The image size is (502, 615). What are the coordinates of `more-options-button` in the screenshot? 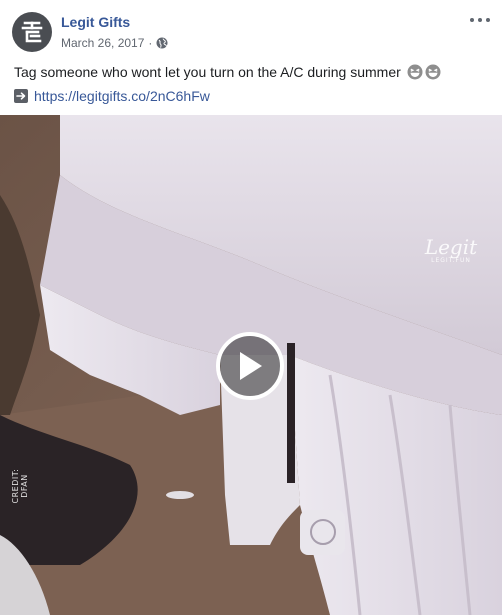 It's located at (480, 20).